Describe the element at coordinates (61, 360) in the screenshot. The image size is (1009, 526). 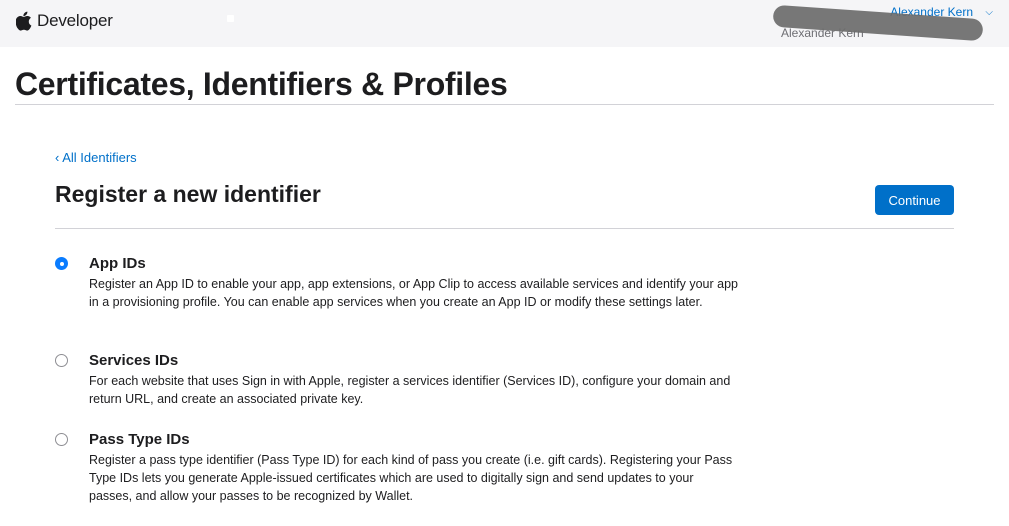
I see `radio-services-ids` at that location.